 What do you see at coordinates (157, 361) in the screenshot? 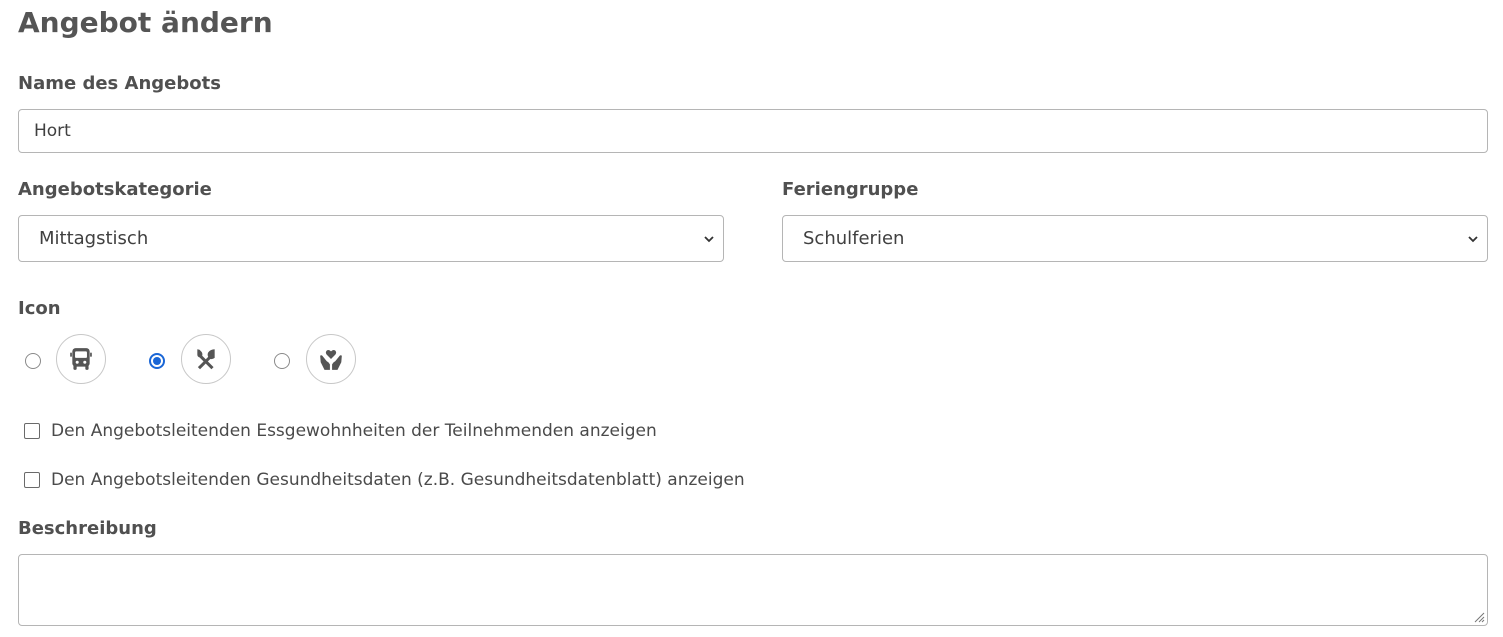
I see `icon-radio-utensils` at bounding box center [157, 361].